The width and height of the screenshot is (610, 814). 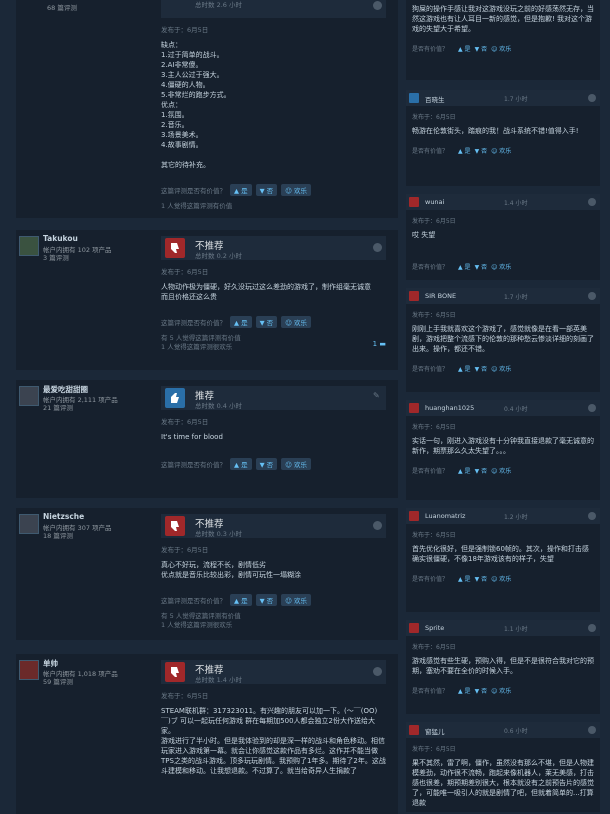 What do you see at coordinates (503, 730) in the screenshot?
I see `review-header: 窗猛儿 0.6 小时` at bounding box center [503, 730].